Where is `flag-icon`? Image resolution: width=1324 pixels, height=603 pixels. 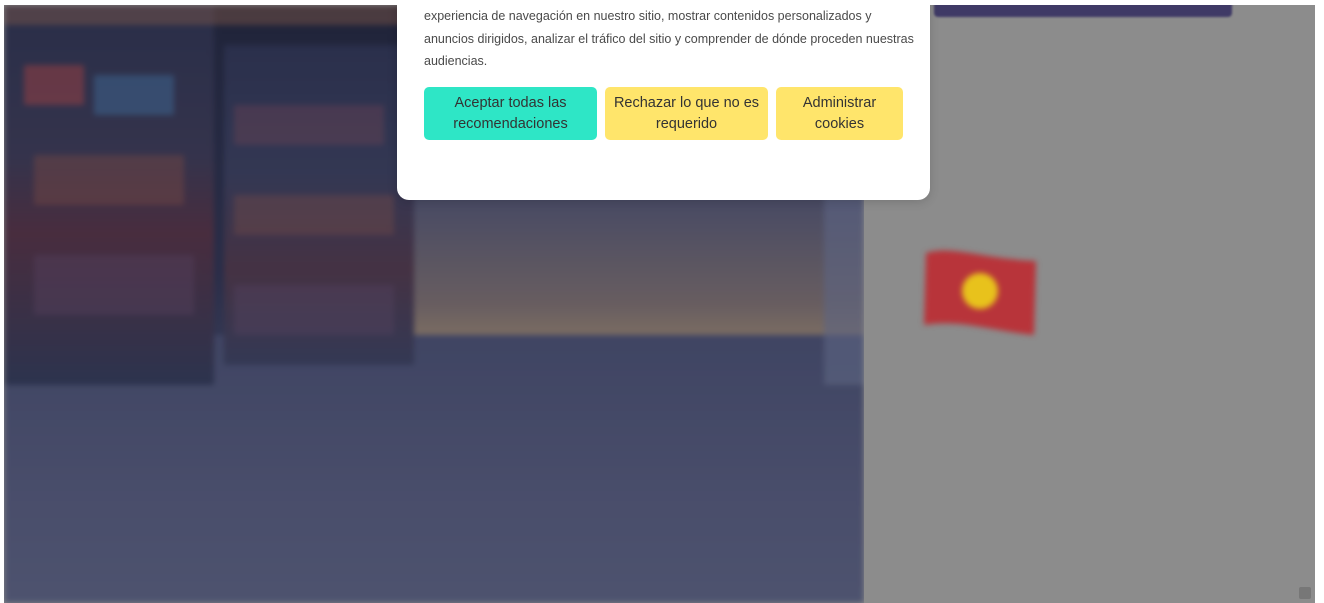
flag-icon is located at coordinates (980, 292).